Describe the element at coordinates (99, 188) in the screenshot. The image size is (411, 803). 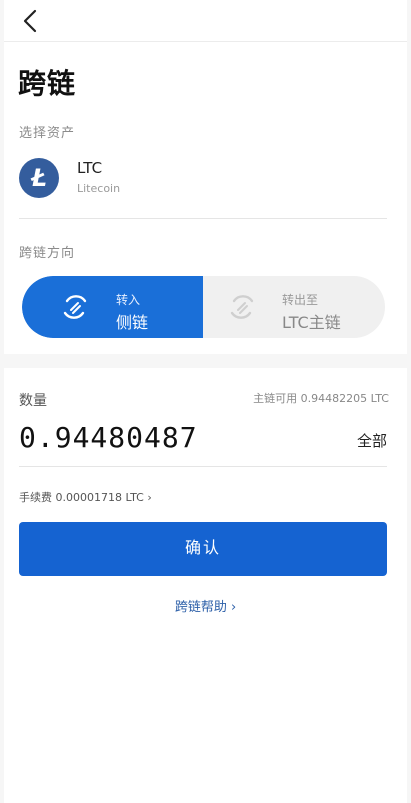
I see `asset-name: Litecoin` at that location.